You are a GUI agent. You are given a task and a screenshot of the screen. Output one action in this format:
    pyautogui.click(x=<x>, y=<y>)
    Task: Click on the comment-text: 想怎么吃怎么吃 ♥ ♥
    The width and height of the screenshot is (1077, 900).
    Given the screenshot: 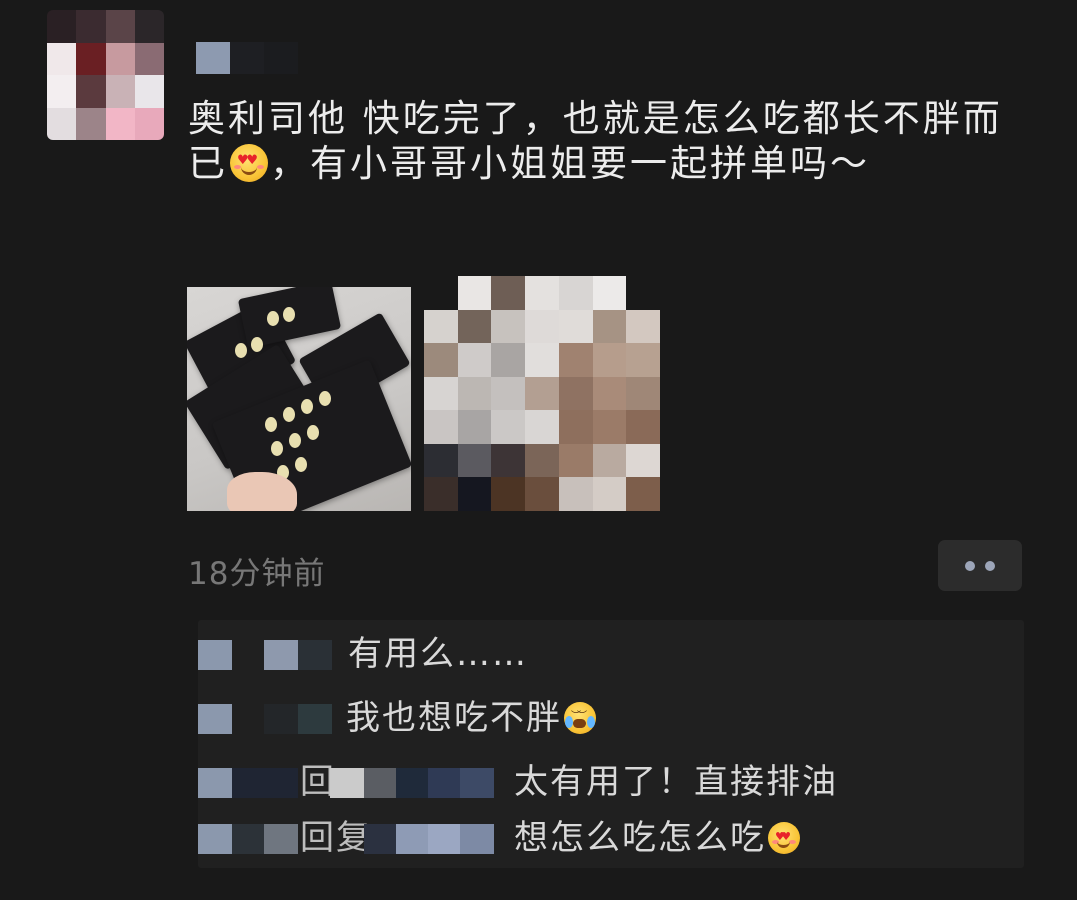 What is the action you would take?
    pyautogui.click(x=658, y=838)
    